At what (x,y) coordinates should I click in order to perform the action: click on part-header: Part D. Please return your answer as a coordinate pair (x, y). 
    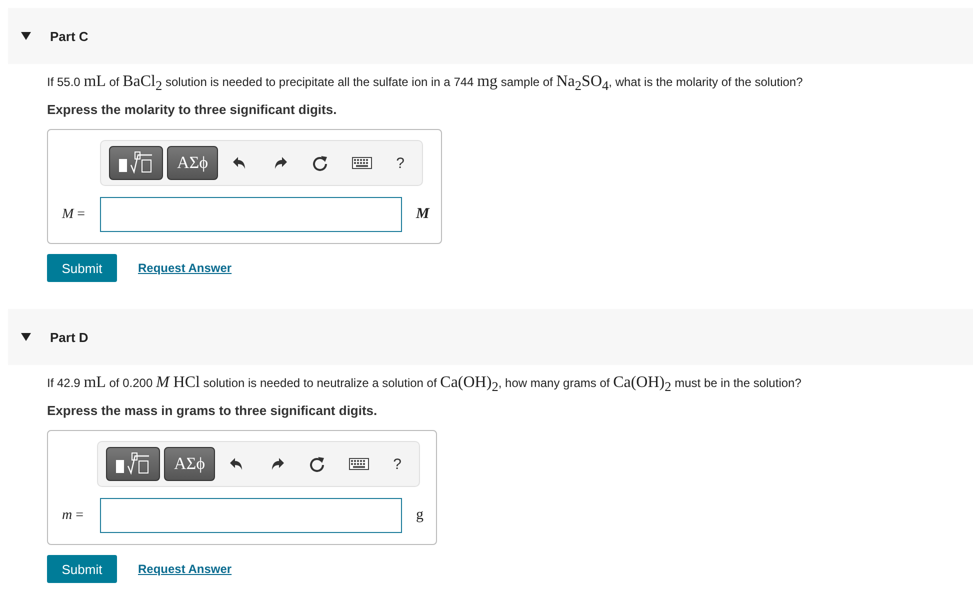
    Looking at the image, I should click on (490, 337).